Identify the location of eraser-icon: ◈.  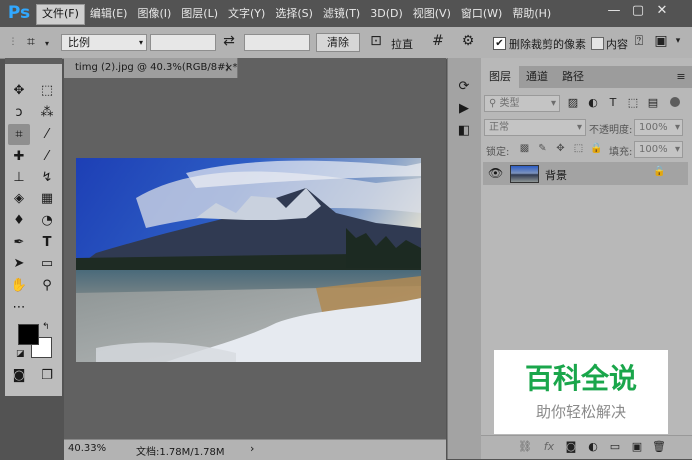
(19, 198).